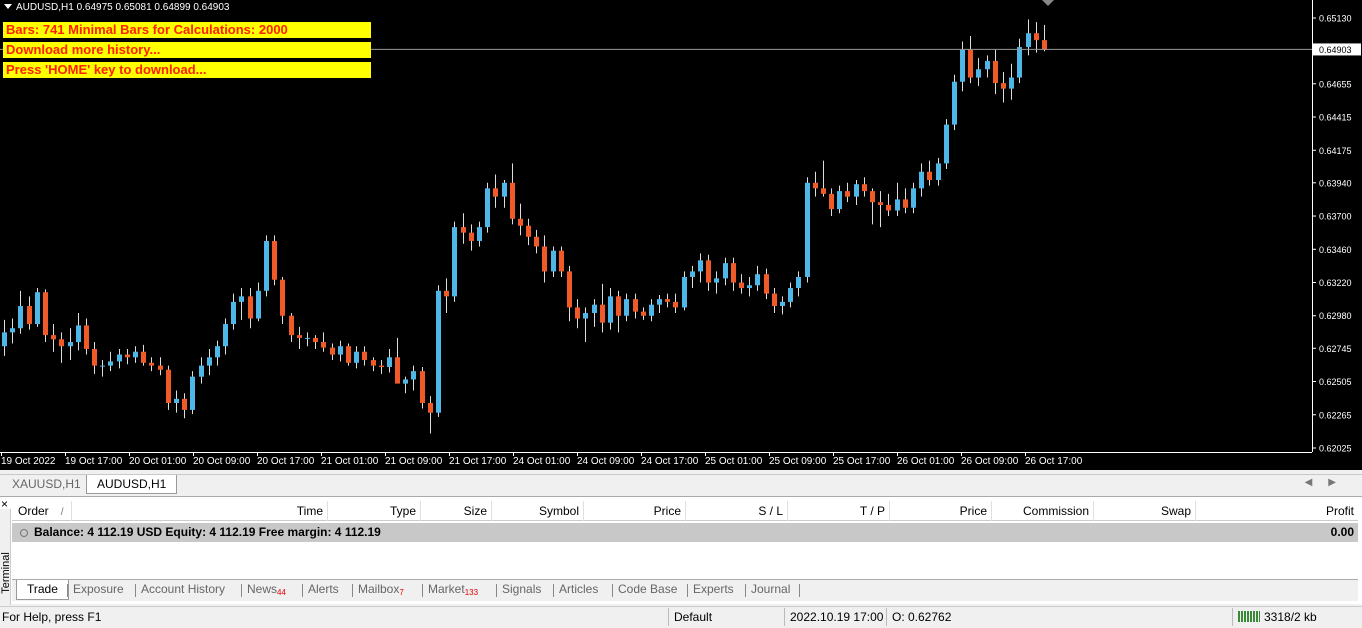 The image size is (1362, 628). Describe the element at coordinates (42, 511) in the screenshot. I see `col-order: Order /` at that location.